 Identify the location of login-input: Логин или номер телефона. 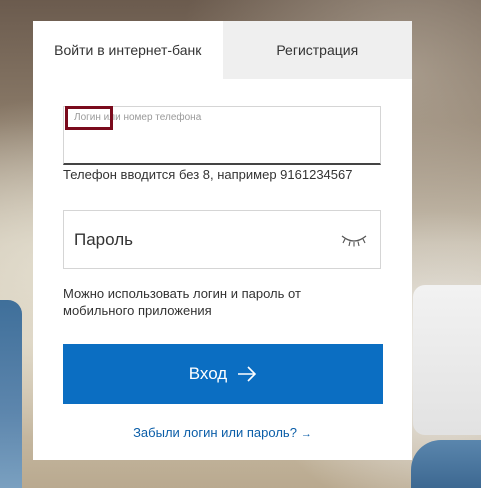
(222, 135).